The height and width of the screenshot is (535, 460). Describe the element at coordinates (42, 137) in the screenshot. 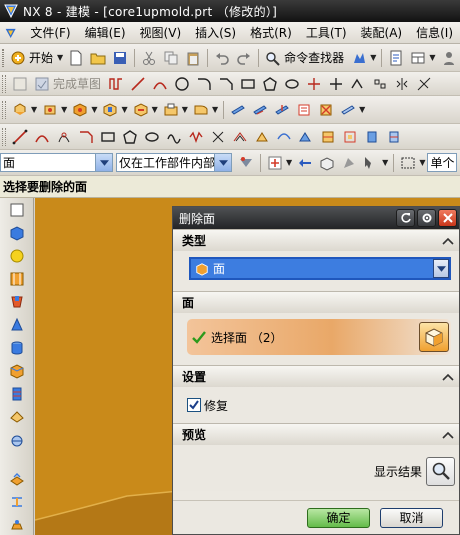

I see `basic-arc-icon` at that location.